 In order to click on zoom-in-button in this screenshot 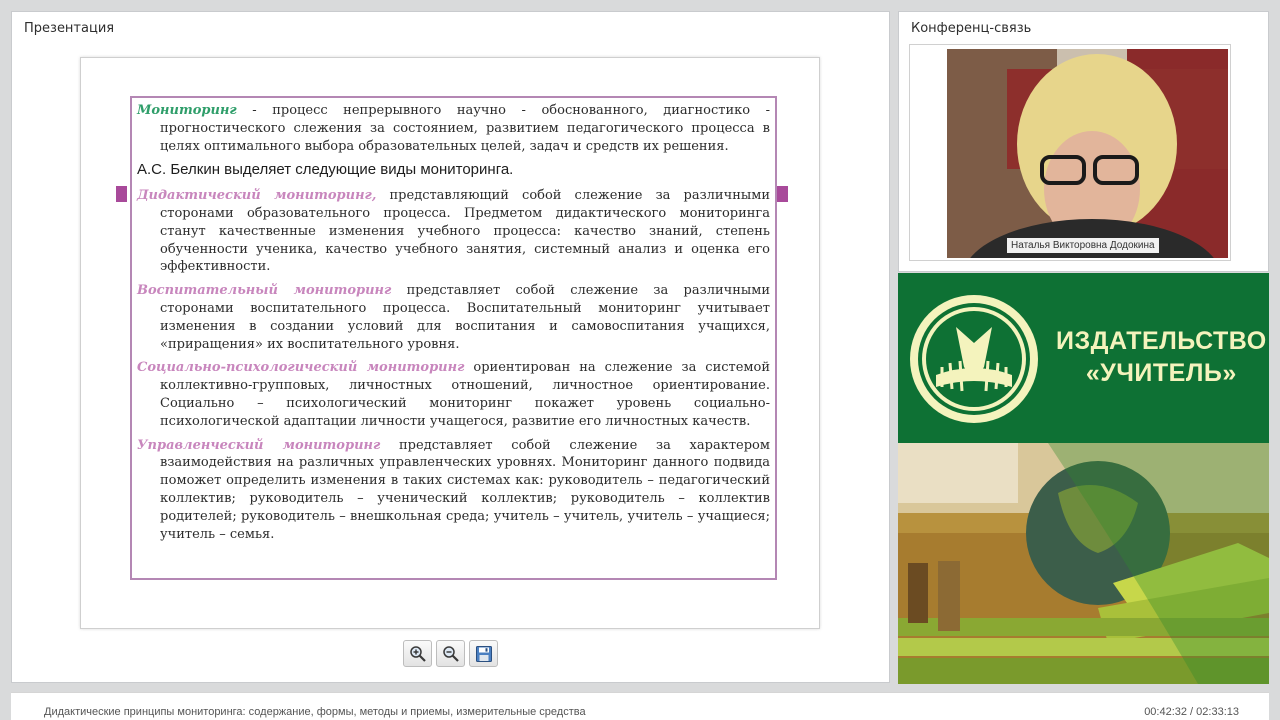, I will do `click(417, 653)`.